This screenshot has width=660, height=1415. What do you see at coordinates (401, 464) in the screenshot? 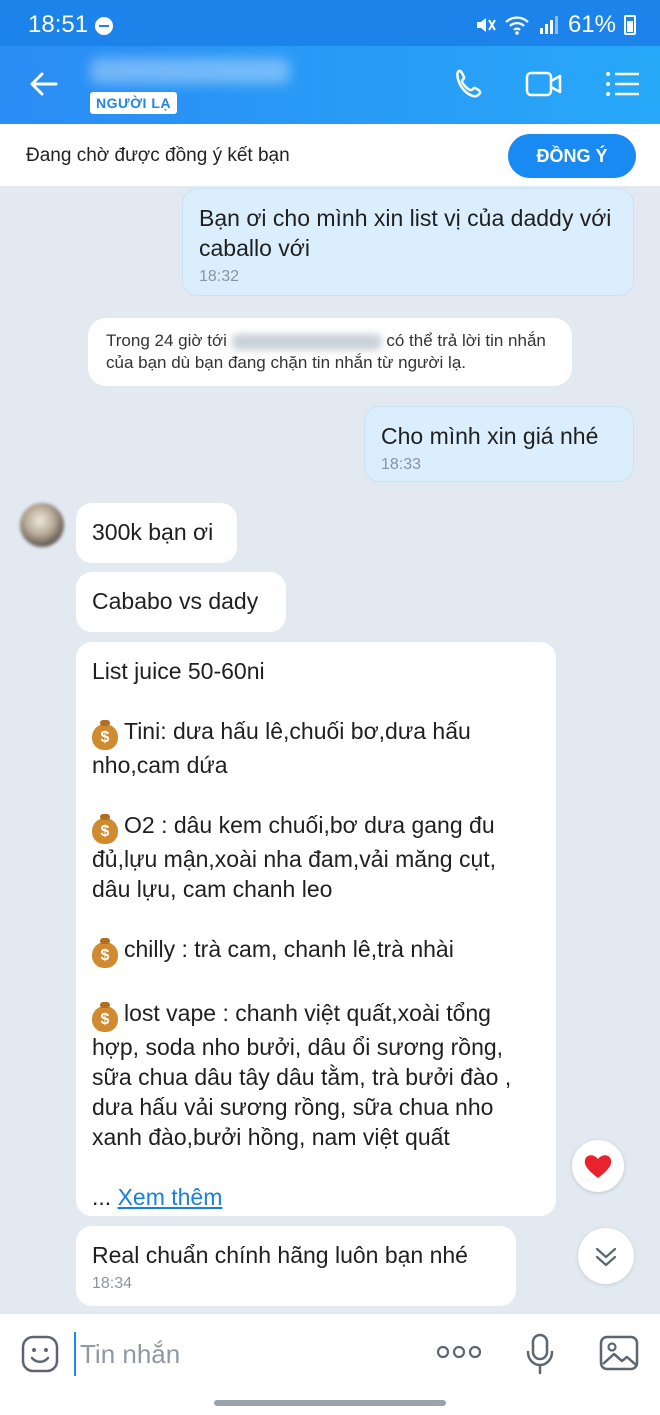
I see `message-time: 18:33` at bounding box center [401, 464].